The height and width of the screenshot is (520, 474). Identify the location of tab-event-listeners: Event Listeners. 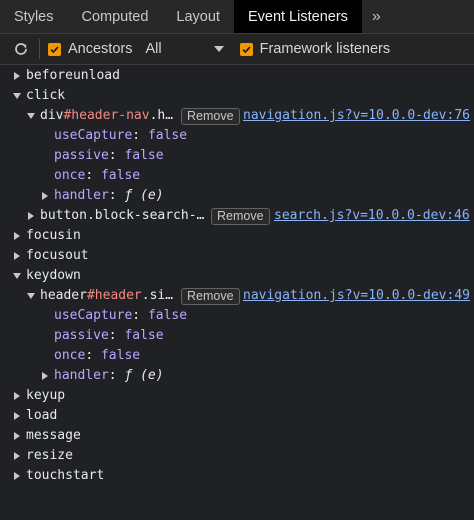
(297, 16).